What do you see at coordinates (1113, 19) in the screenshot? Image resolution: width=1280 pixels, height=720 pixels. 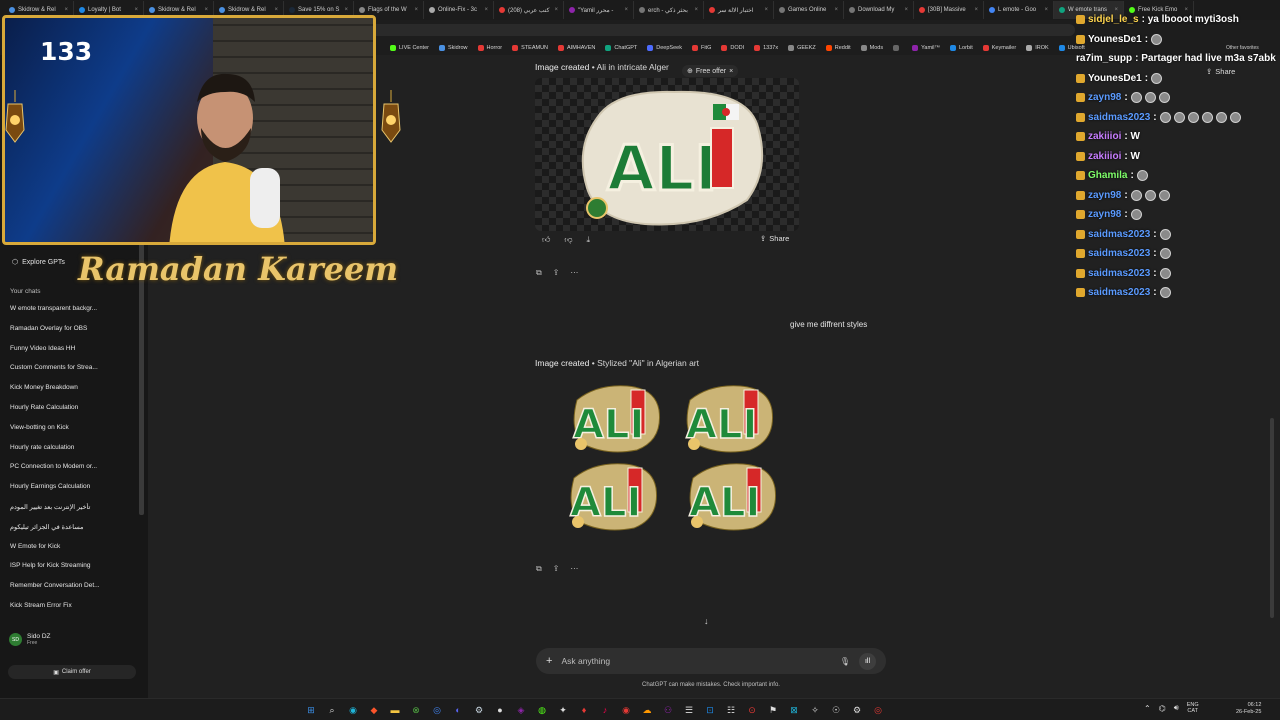 I see `chat-username: sidjel_le_s` at bounding box center [1113, 19].